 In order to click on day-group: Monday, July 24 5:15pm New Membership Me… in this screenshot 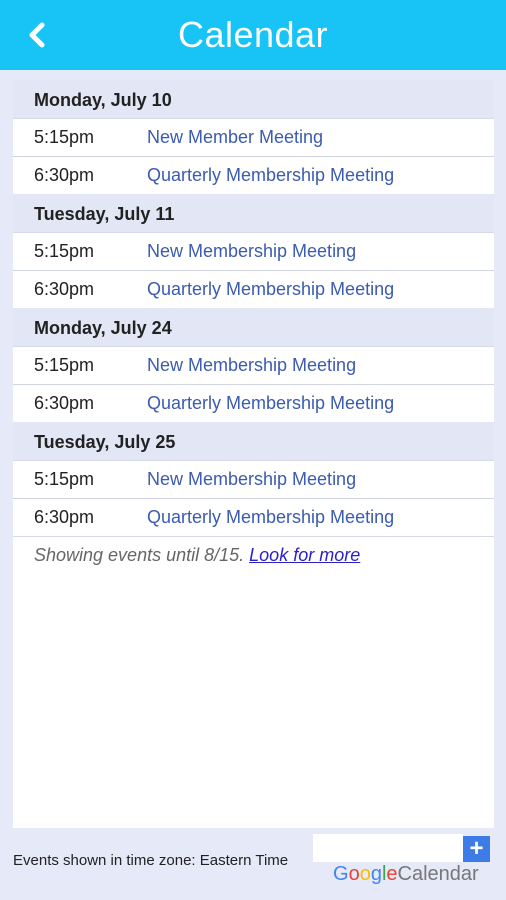, I will do `click(253, 365)`.